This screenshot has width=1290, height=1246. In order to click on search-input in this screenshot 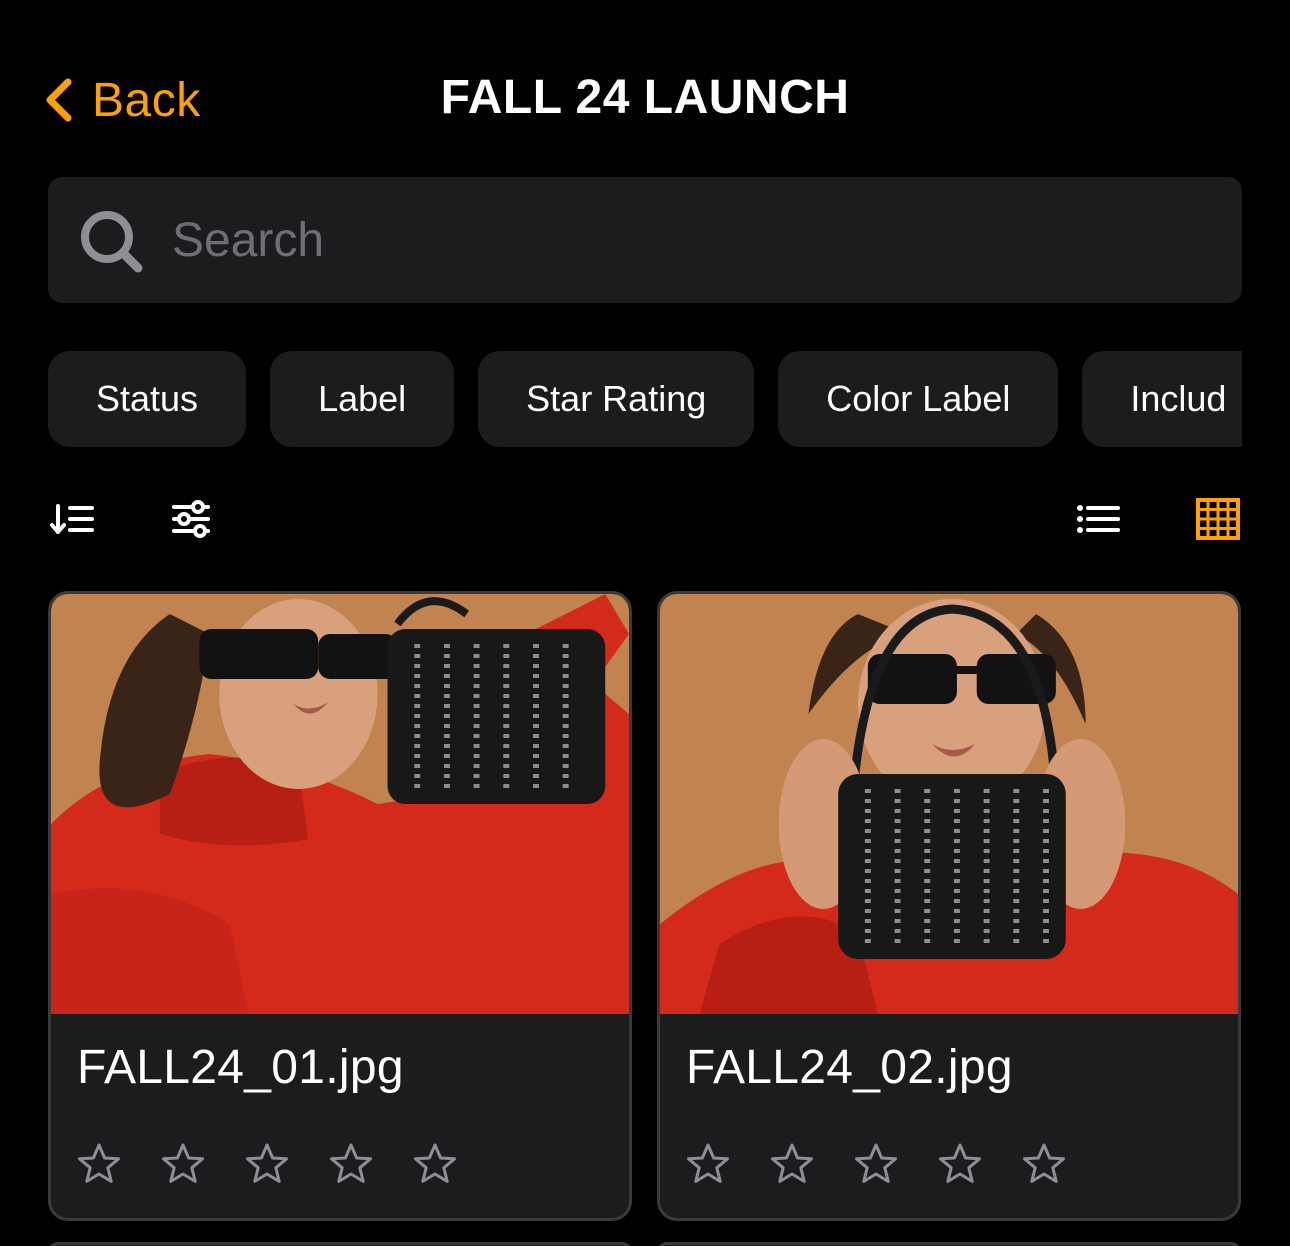, I will do `click(692, 240)`.